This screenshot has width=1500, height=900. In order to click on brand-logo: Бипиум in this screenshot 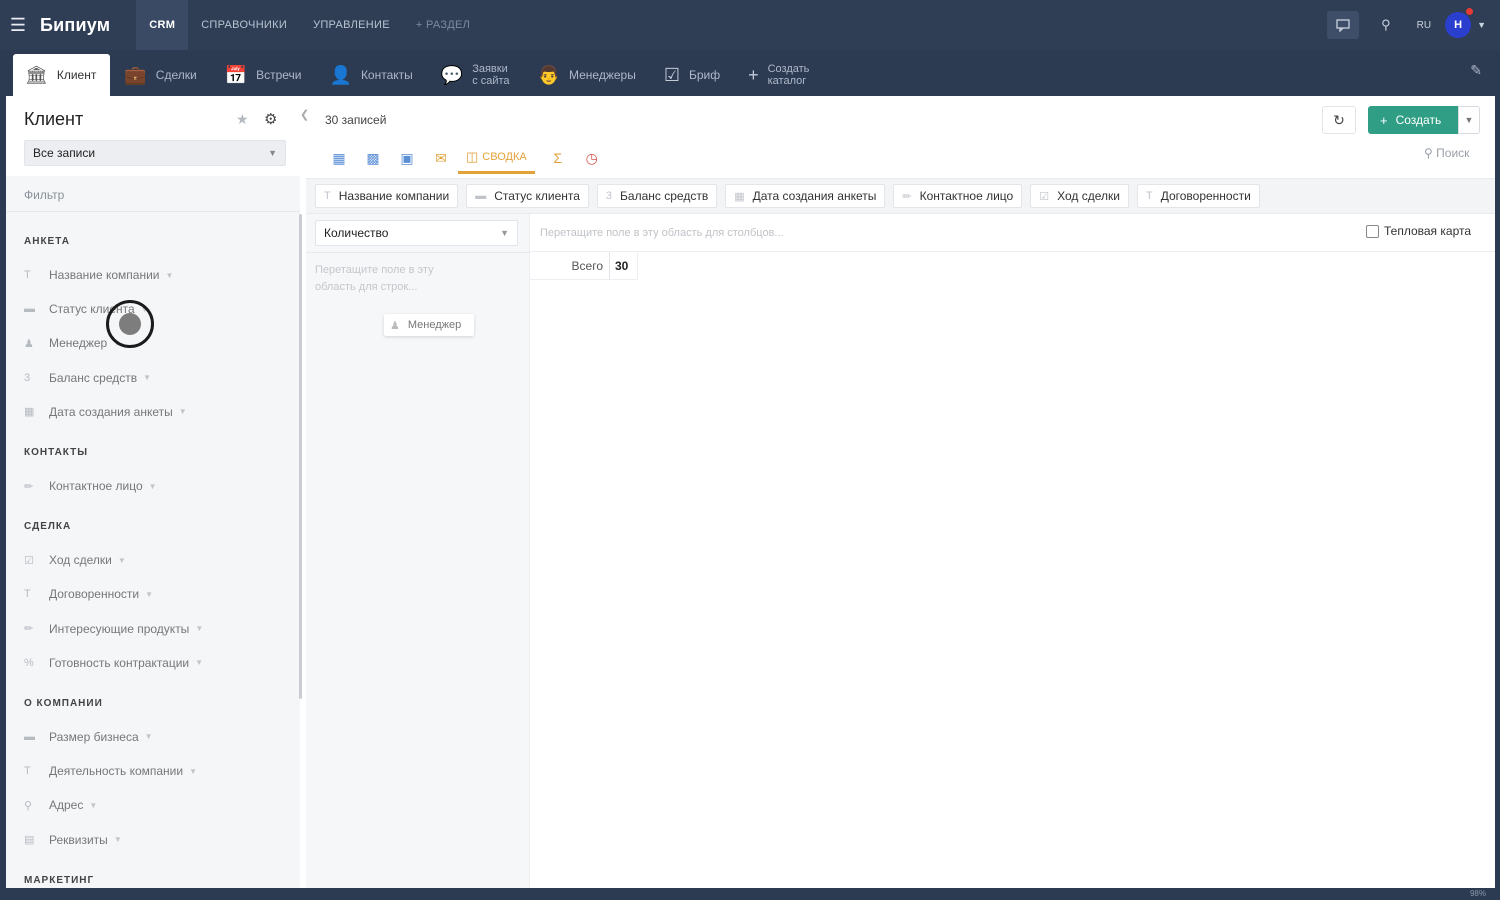, I will do `click(75, 25)`.